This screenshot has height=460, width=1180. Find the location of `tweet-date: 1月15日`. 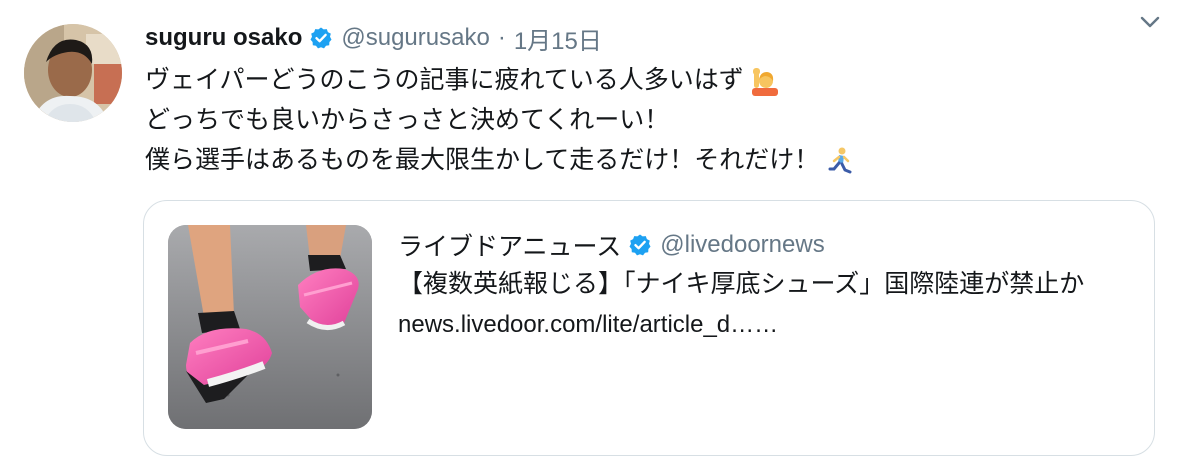

tweet-date: 1月15日 is located at coordinates (558, 38).